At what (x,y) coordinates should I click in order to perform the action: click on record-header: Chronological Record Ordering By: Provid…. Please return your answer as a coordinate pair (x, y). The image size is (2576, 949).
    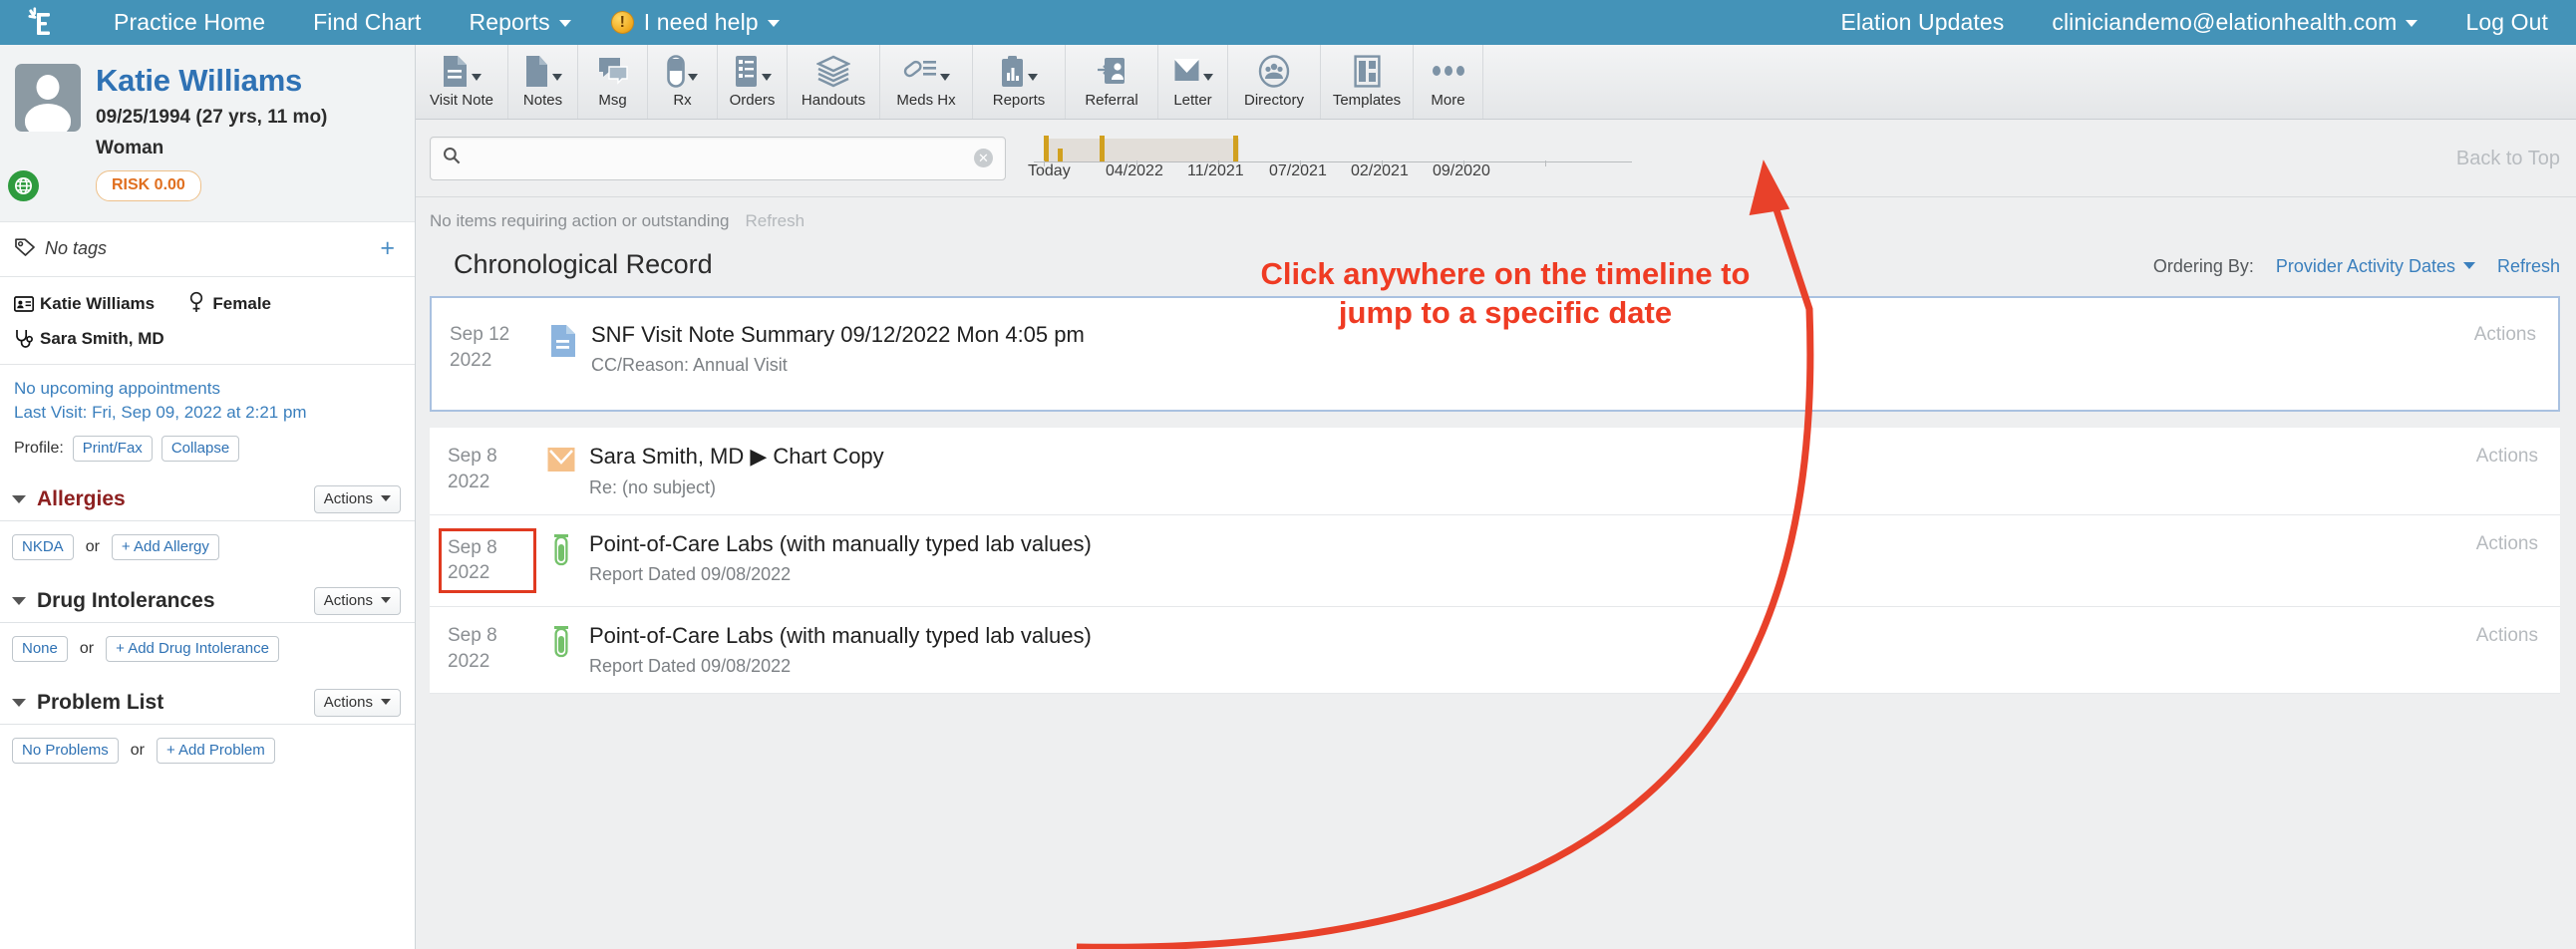
    Looking at the image, I should click on (1496, 266).